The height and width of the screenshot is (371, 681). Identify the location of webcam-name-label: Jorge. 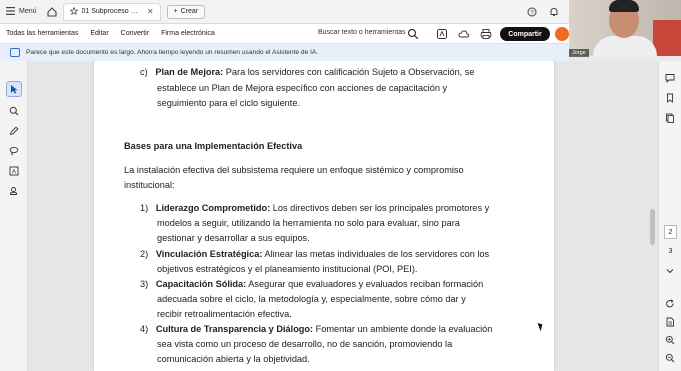
(579, 53).